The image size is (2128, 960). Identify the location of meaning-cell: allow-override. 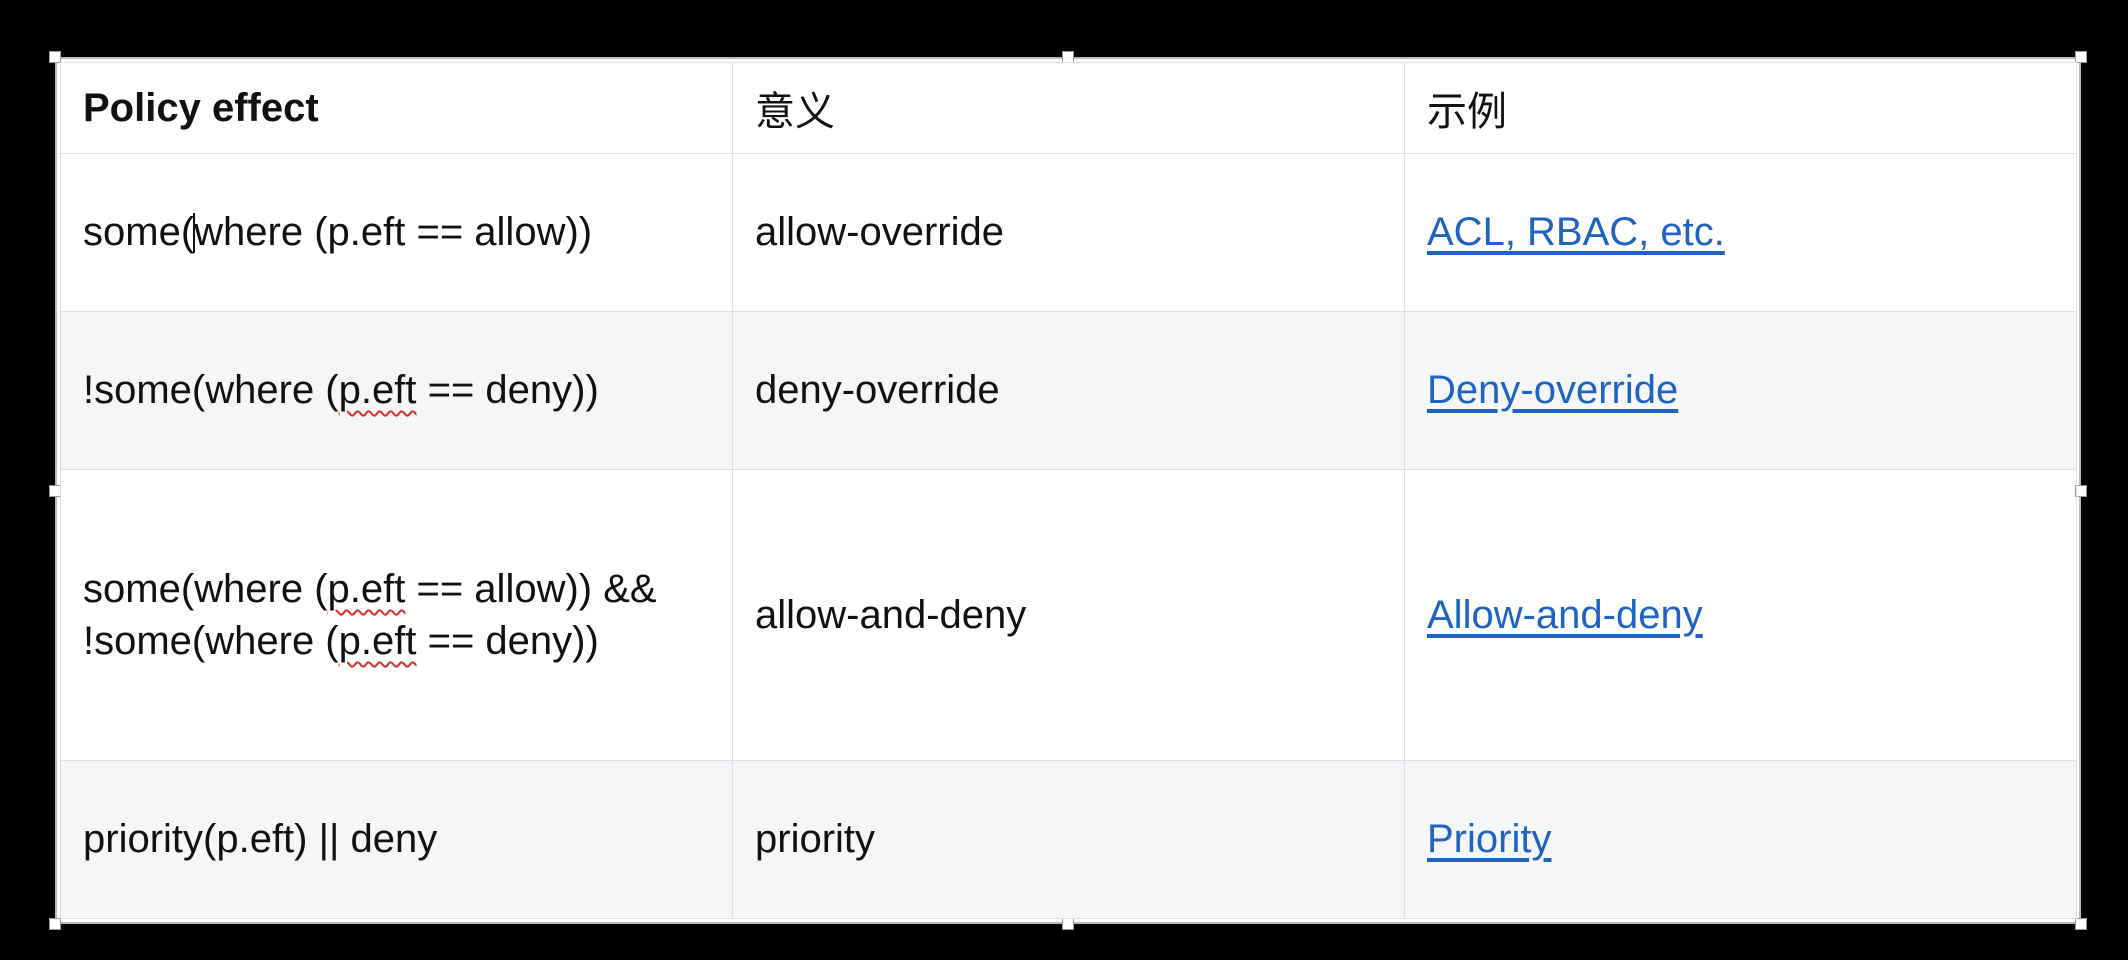
(1068, 232).